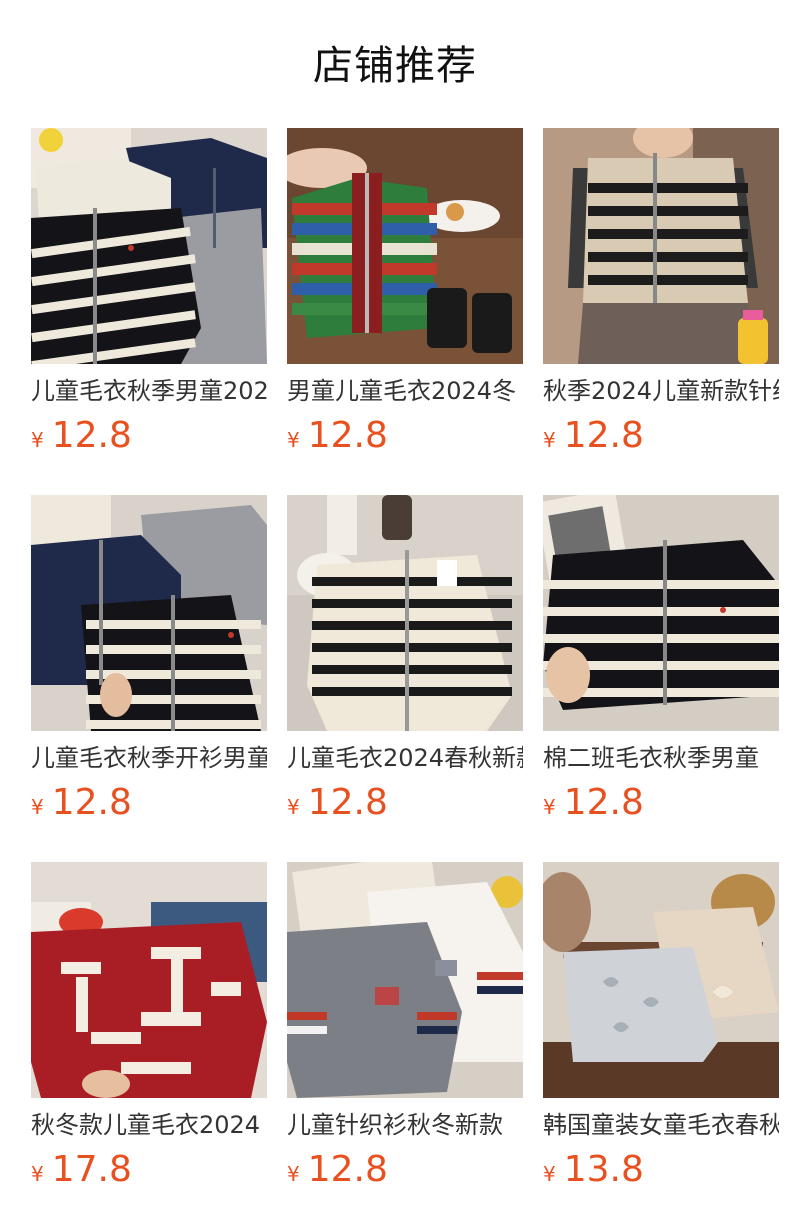  I want to click on product-card: 儿童毛衣秋季男童2024 ¥12.8, so click(149, 298).